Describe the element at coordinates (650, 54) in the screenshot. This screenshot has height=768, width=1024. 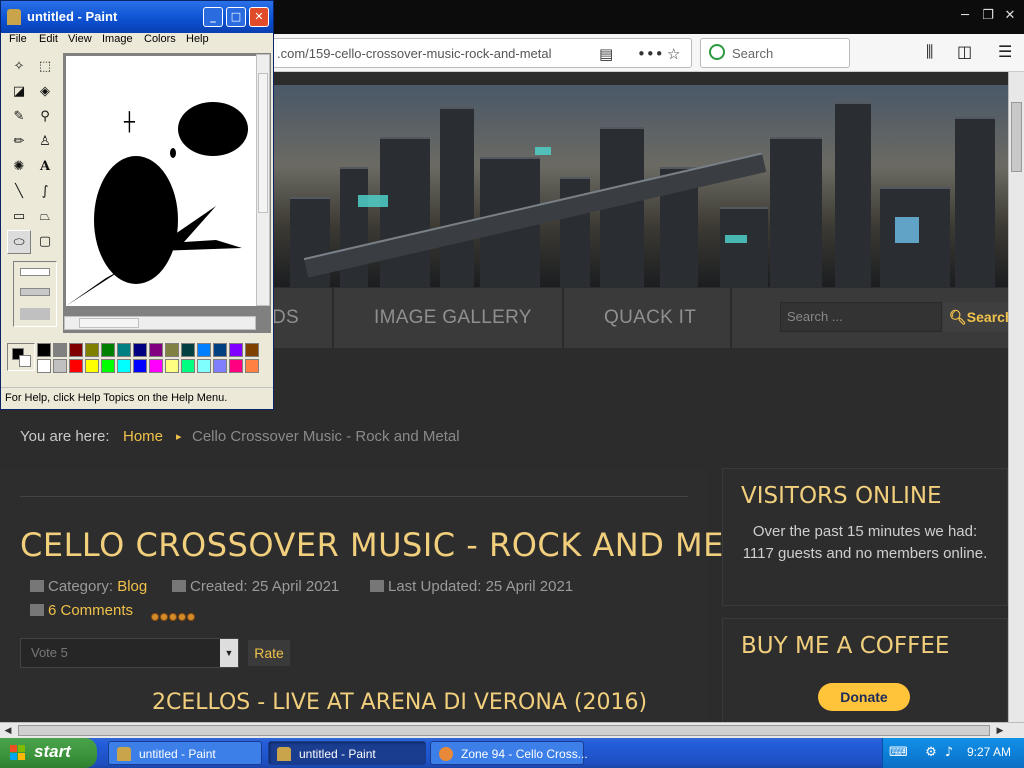
I see `page-actions-icon: •••` at that location.